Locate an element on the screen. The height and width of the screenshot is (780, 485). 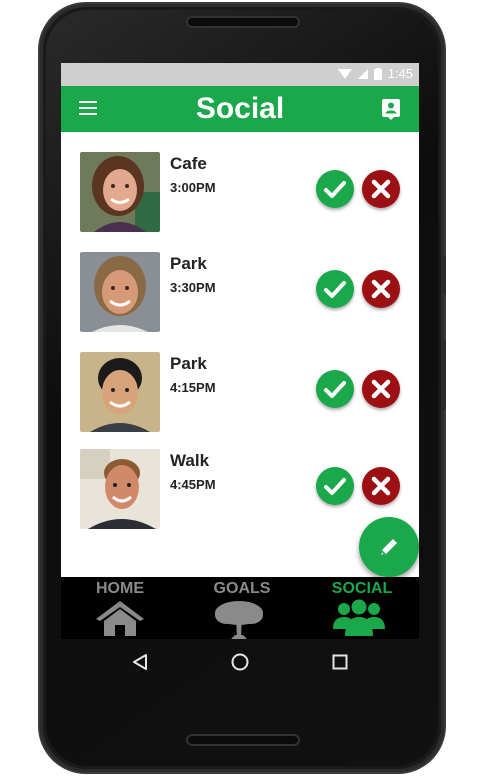
nav-social: SOCIAL is located at coordinates (362, 608).